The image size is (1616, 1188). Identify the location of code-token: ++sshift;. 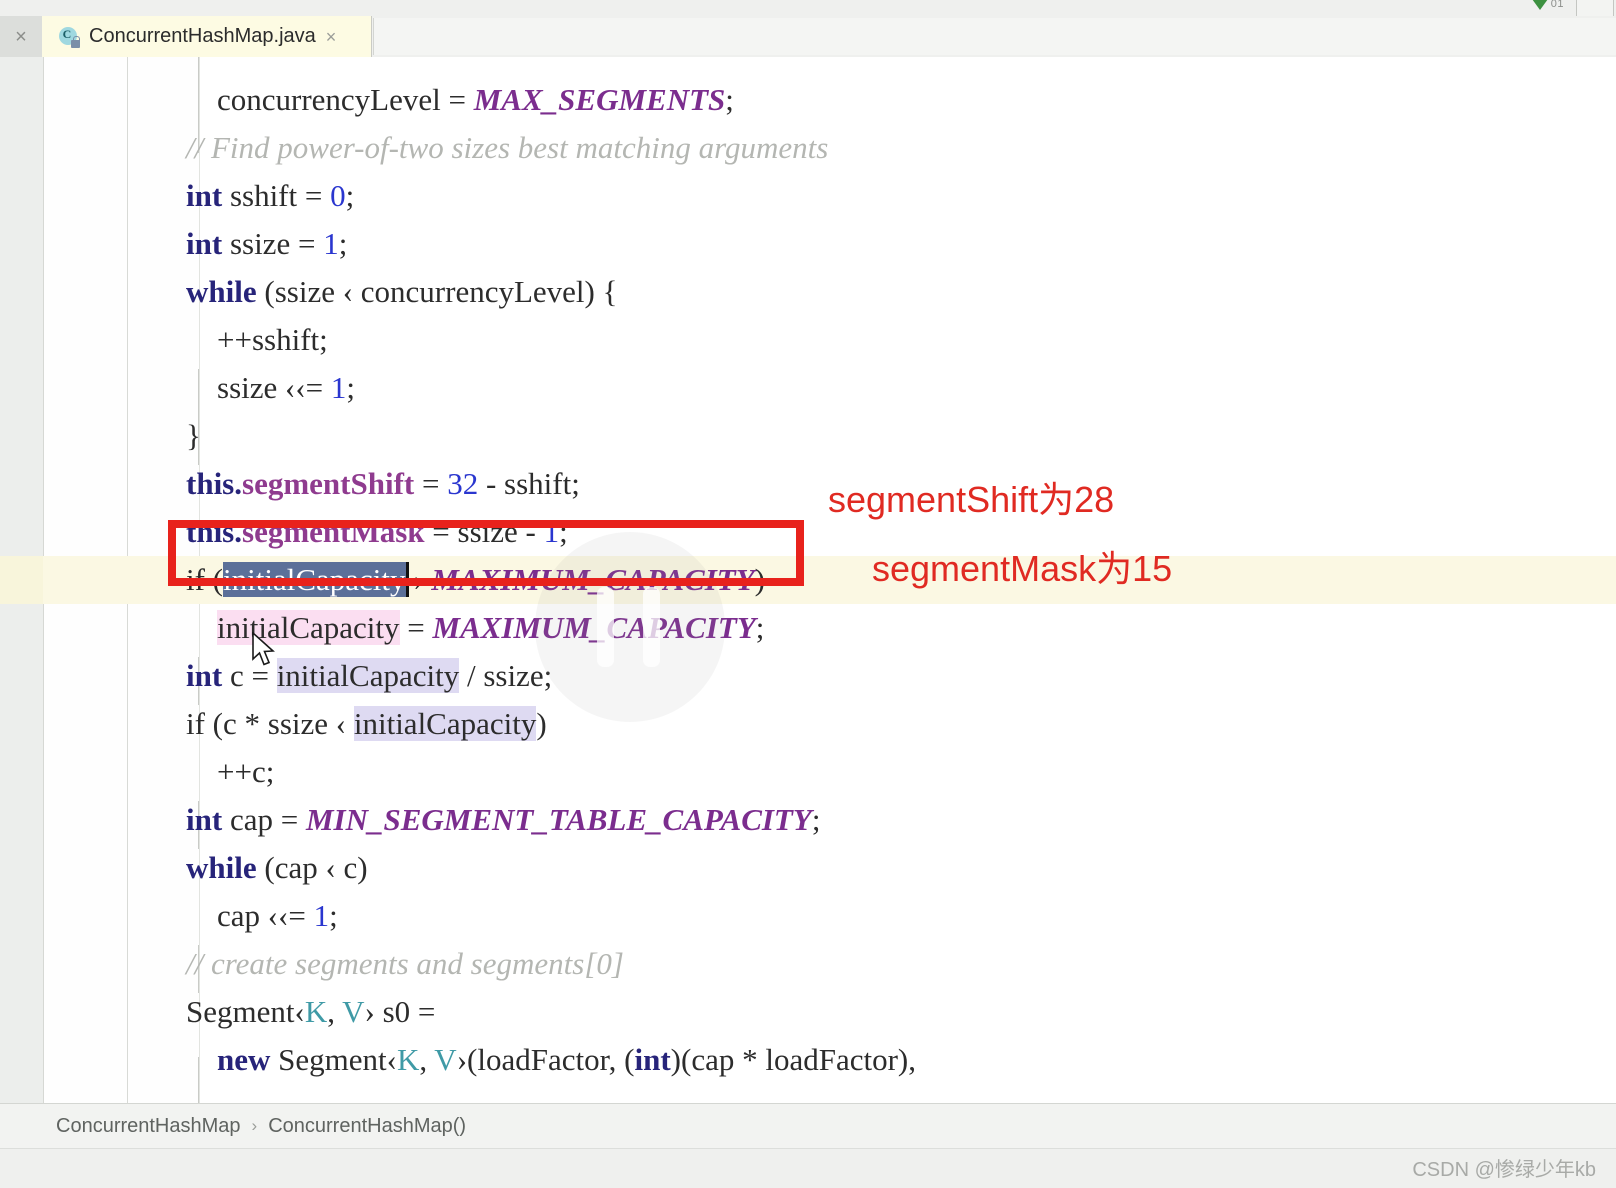
(257, 339).